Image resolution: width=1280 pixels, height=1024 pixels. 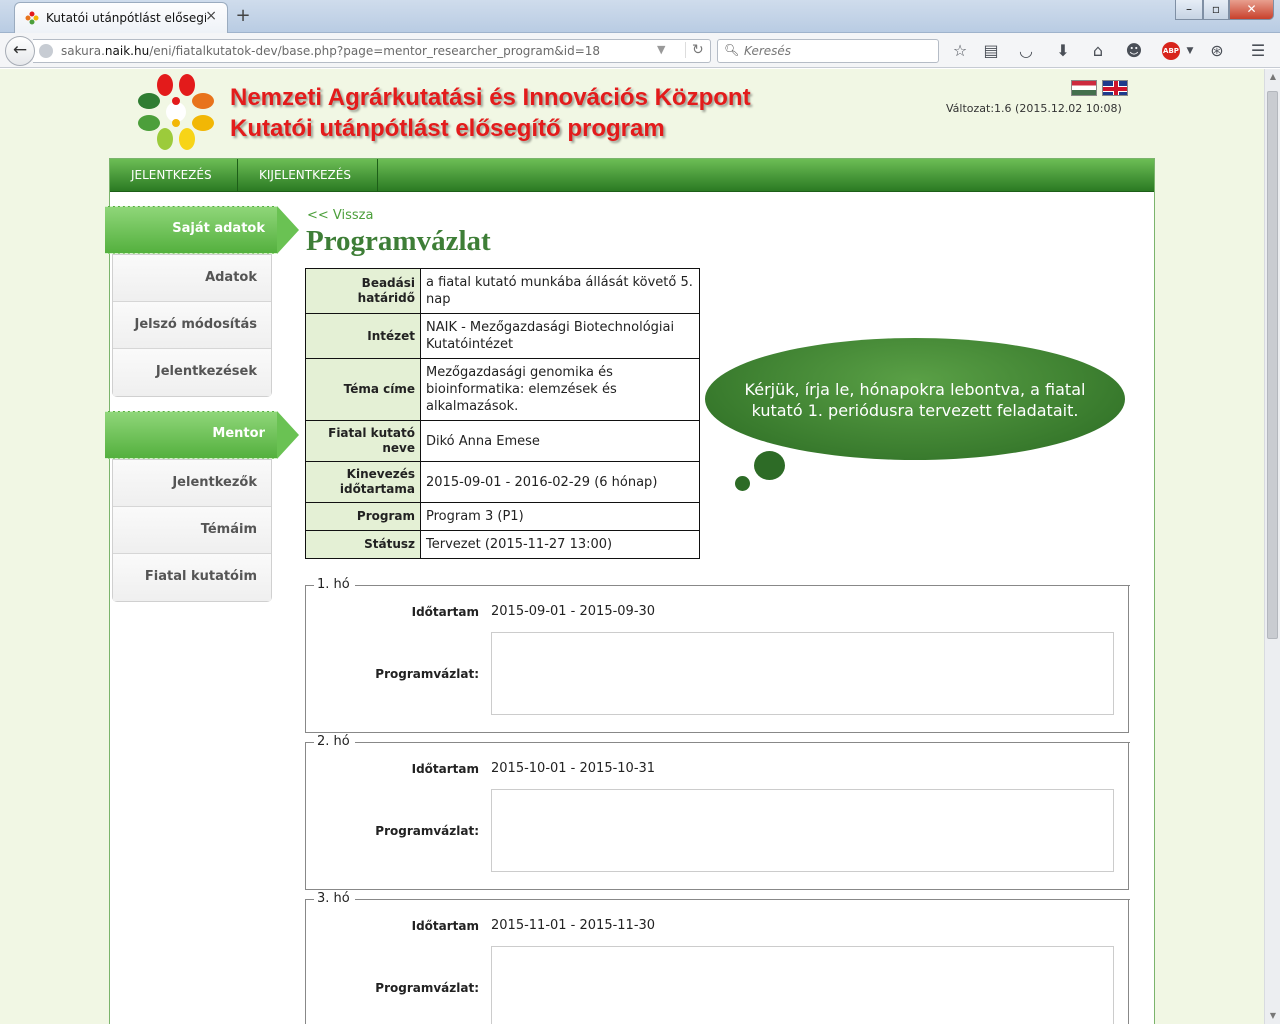 I want to click on month-legend: 3. hó, so click(x=333, y=898).